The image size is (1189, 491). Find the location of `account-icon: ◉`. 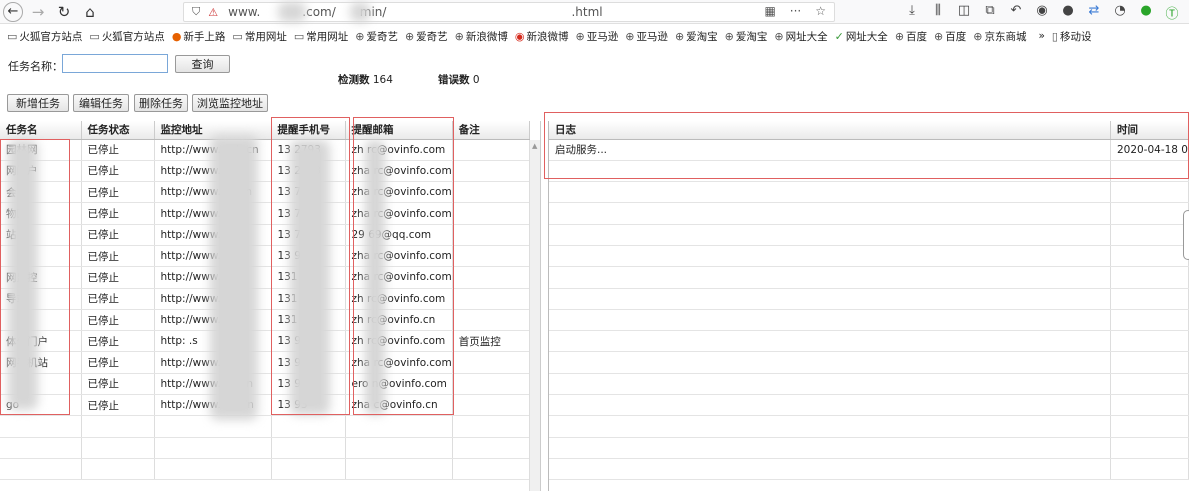

account-icon: ◉ is located at coordinates (1042, 12).